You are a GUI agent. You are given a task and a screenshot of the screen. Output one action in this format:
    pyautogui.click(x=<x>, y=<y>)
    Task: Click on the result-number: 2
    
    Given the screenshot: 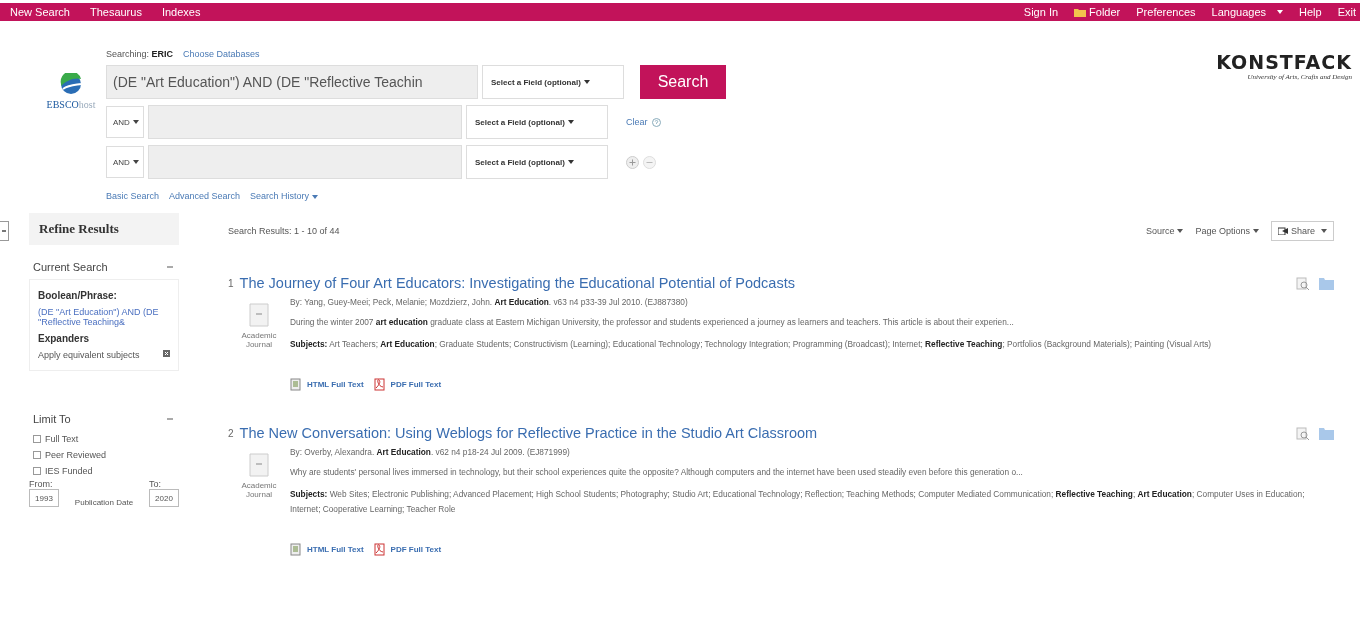 What is the action you would take?
    pyautogui.click(x=231, y=433)
    